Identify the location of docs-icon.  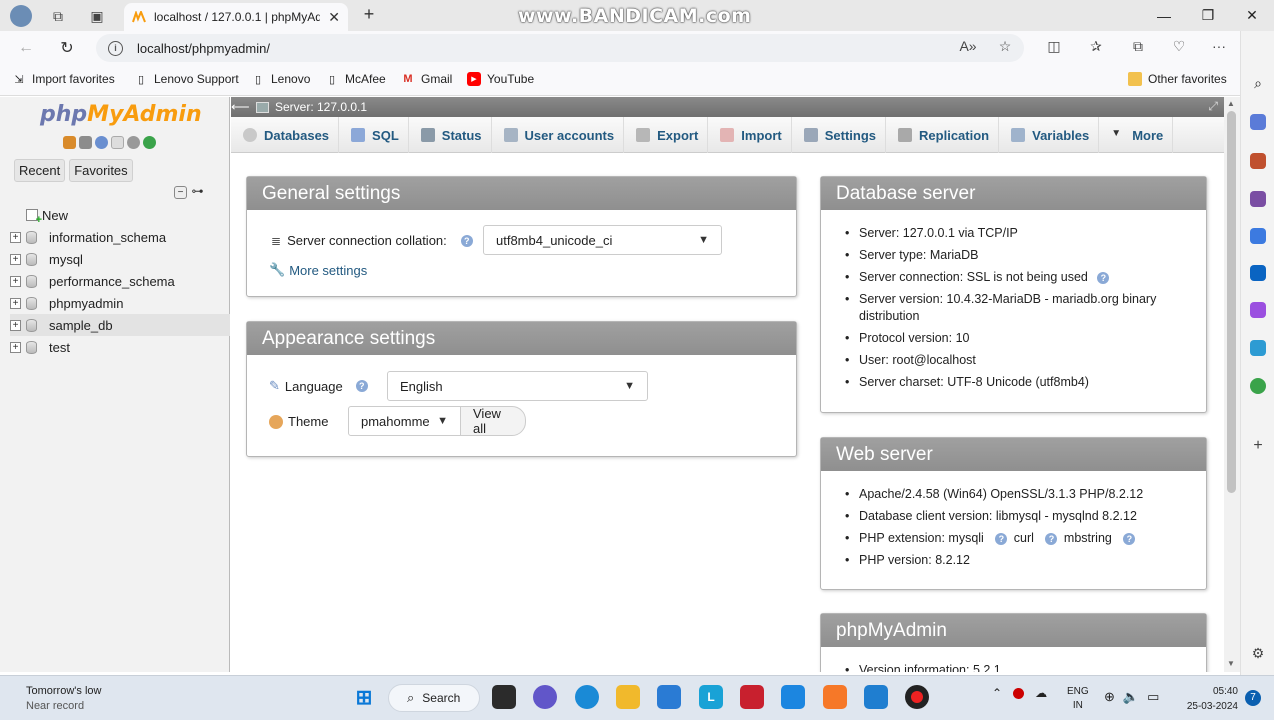
(117, 142).